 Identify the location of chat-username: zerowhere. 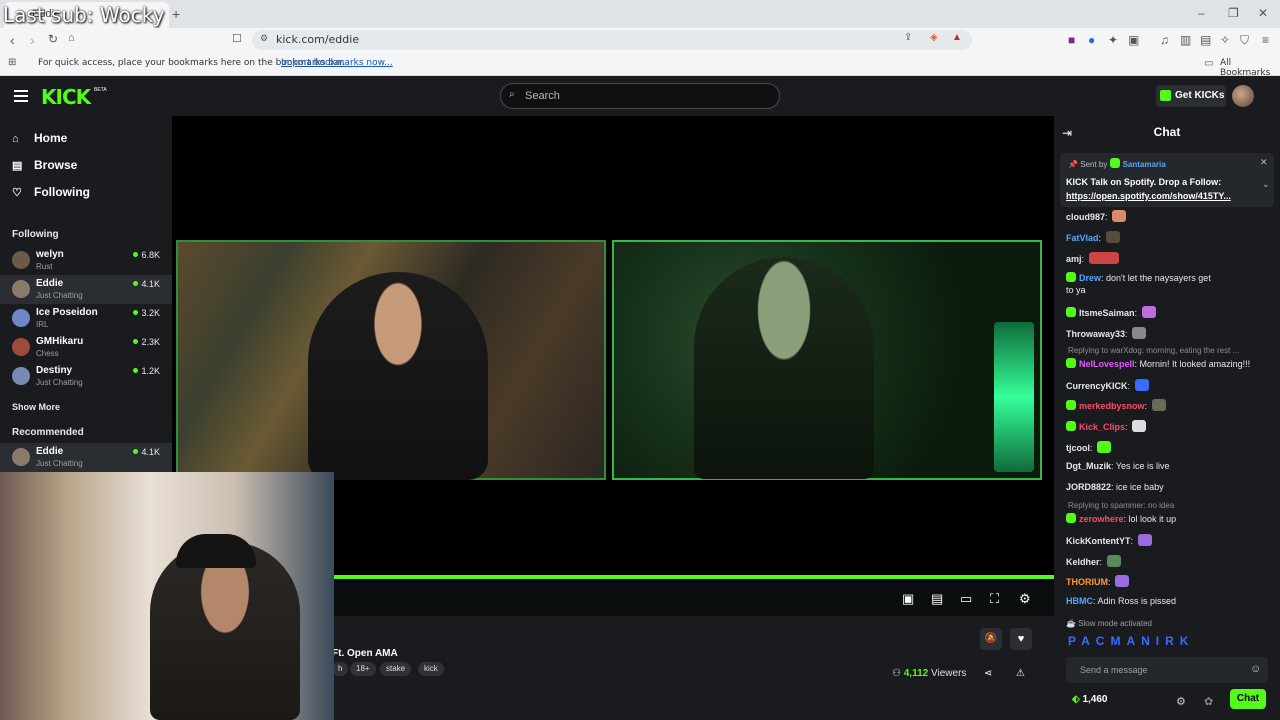
(1101, 519).